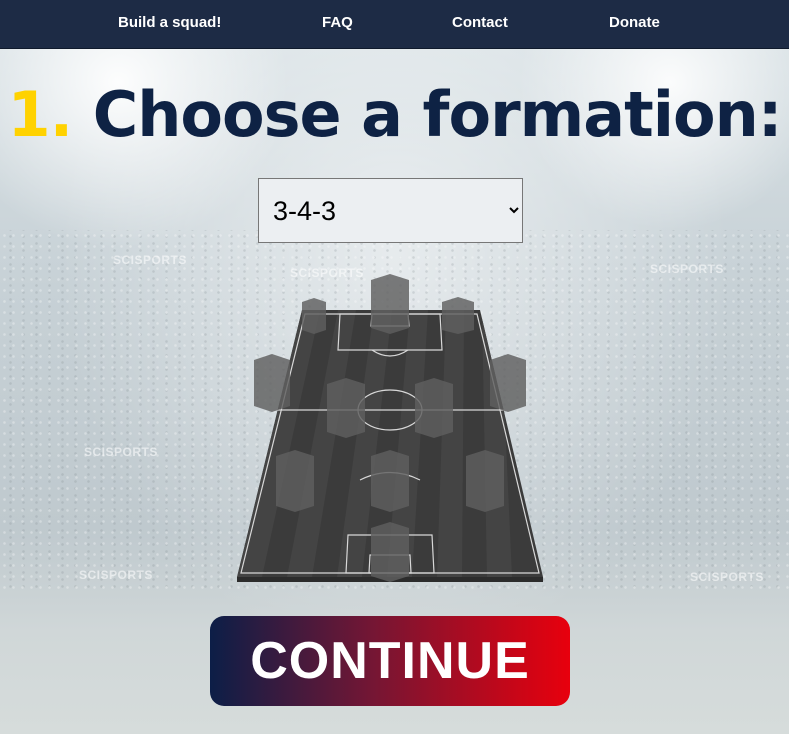  Describe the element at coordinates (390, 661) in the screenshot. I see `continue-button: CONTINUE` at that location.